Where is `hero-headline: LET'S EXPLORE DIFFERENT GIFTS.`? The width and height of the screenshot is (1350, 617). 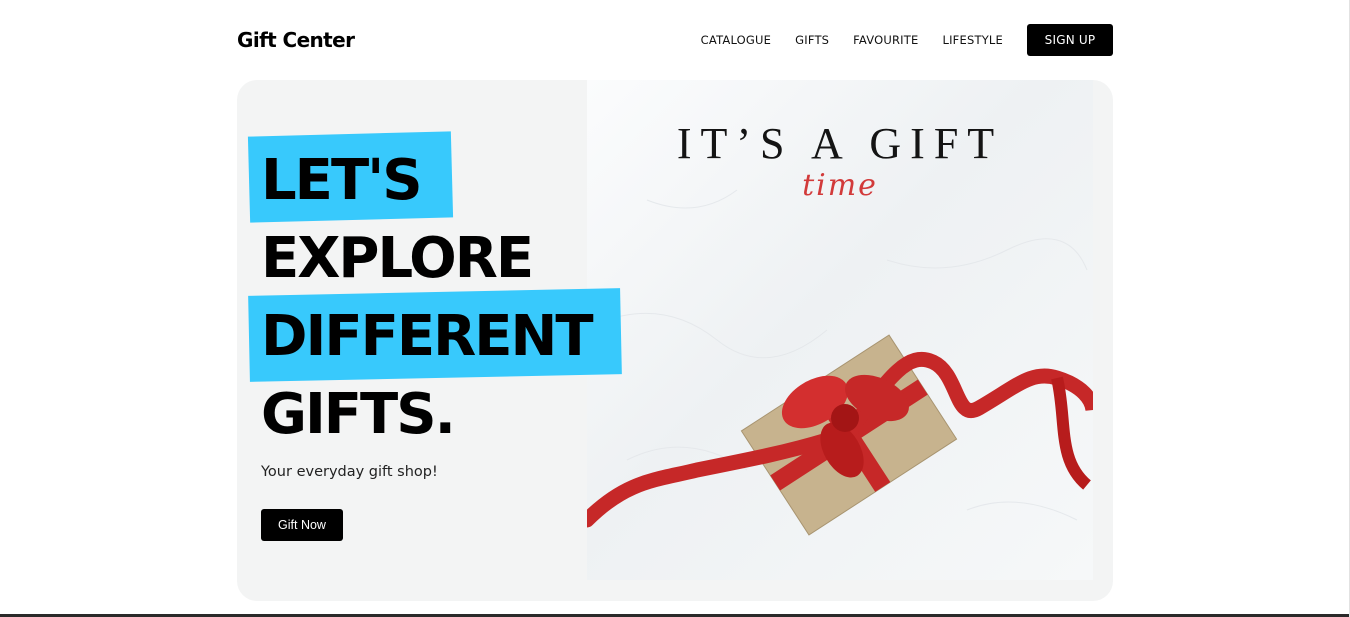
hero-headline: LET'S EXPLORE DIFFERENT GIFTS. is located at coordinates (434, 292).